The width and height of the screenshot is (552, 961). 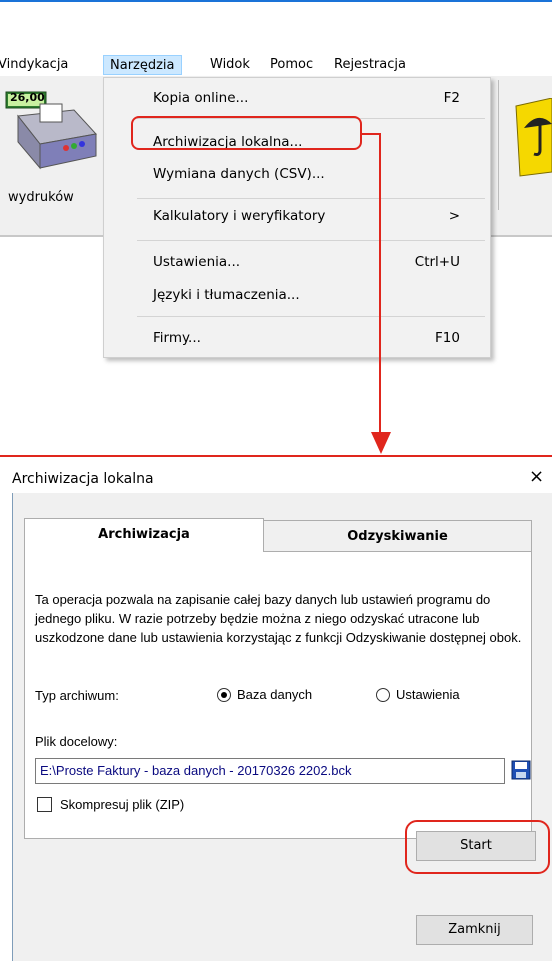 I want to click on menu-item-kalkulatory: Kalkulatory i weryfikatory >, so click(x=297, y=216).